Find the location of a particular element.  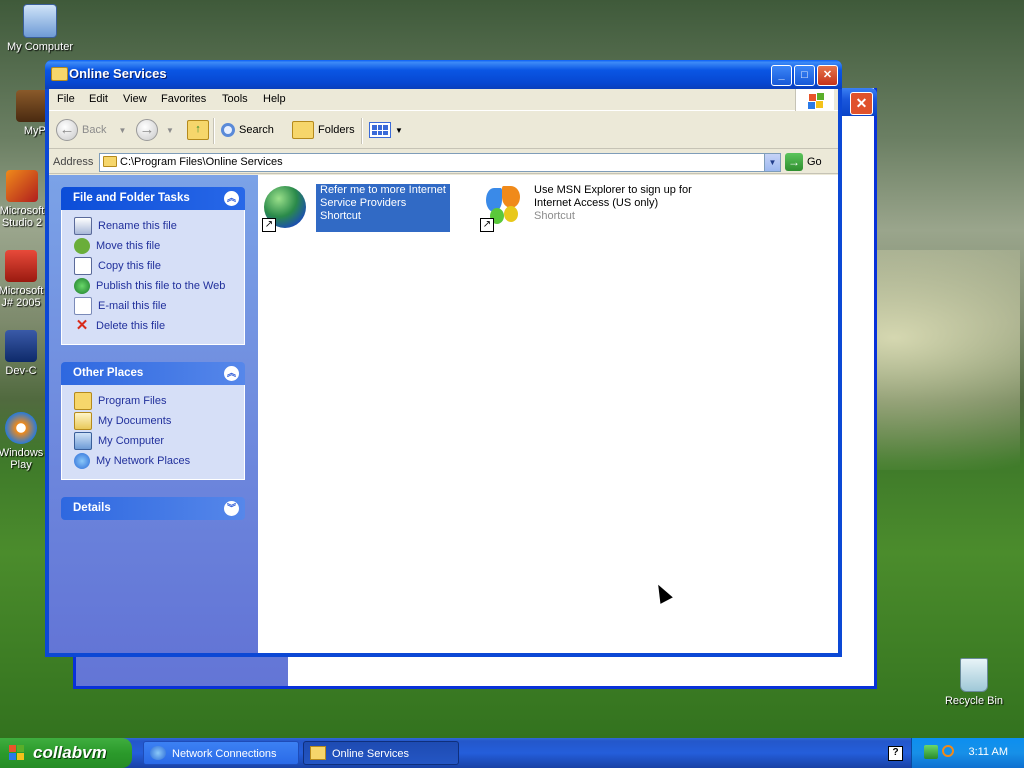

task-label: Rename this file is located at coordinates (137, 226).